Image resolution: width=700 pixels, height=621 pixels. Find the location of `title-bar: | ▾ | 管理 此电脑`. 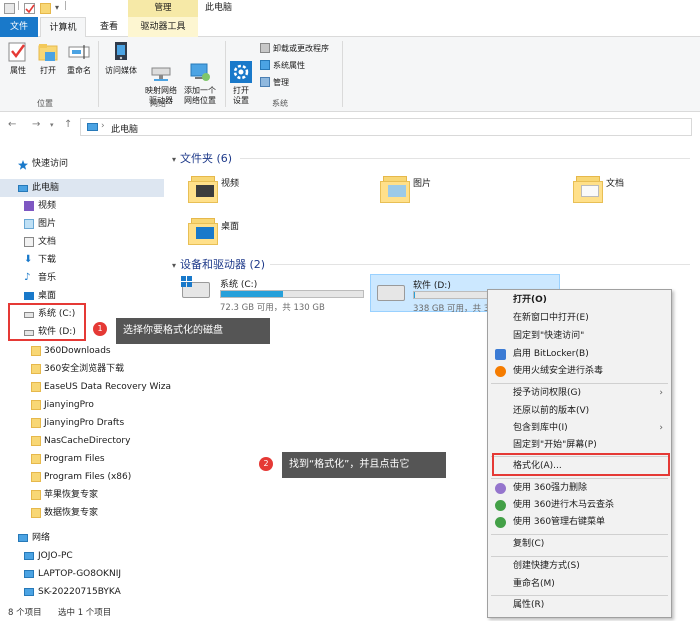

title-bar: | ▾ | 管理 此电脑 is located at coordinates (350, 9).